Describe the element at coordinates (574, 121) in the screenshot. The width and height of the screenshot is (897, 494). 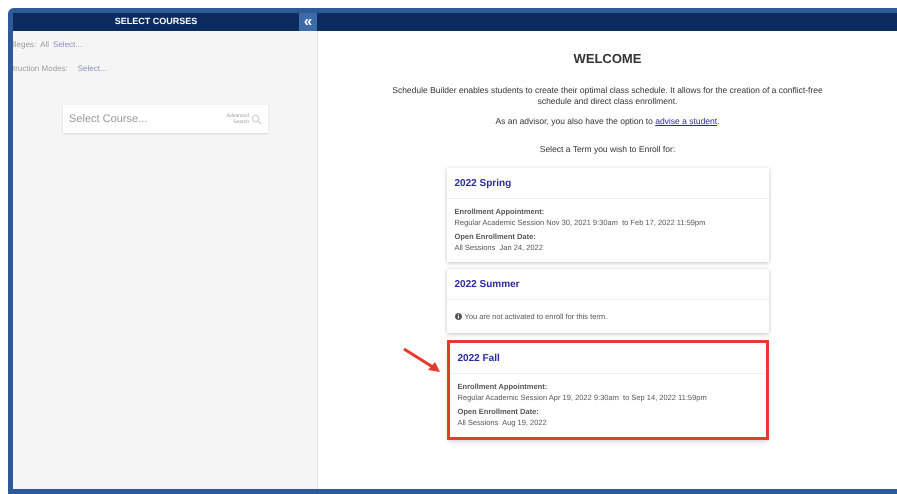
I see `advisor-text: As an advisor, you also have the option to` at that location.